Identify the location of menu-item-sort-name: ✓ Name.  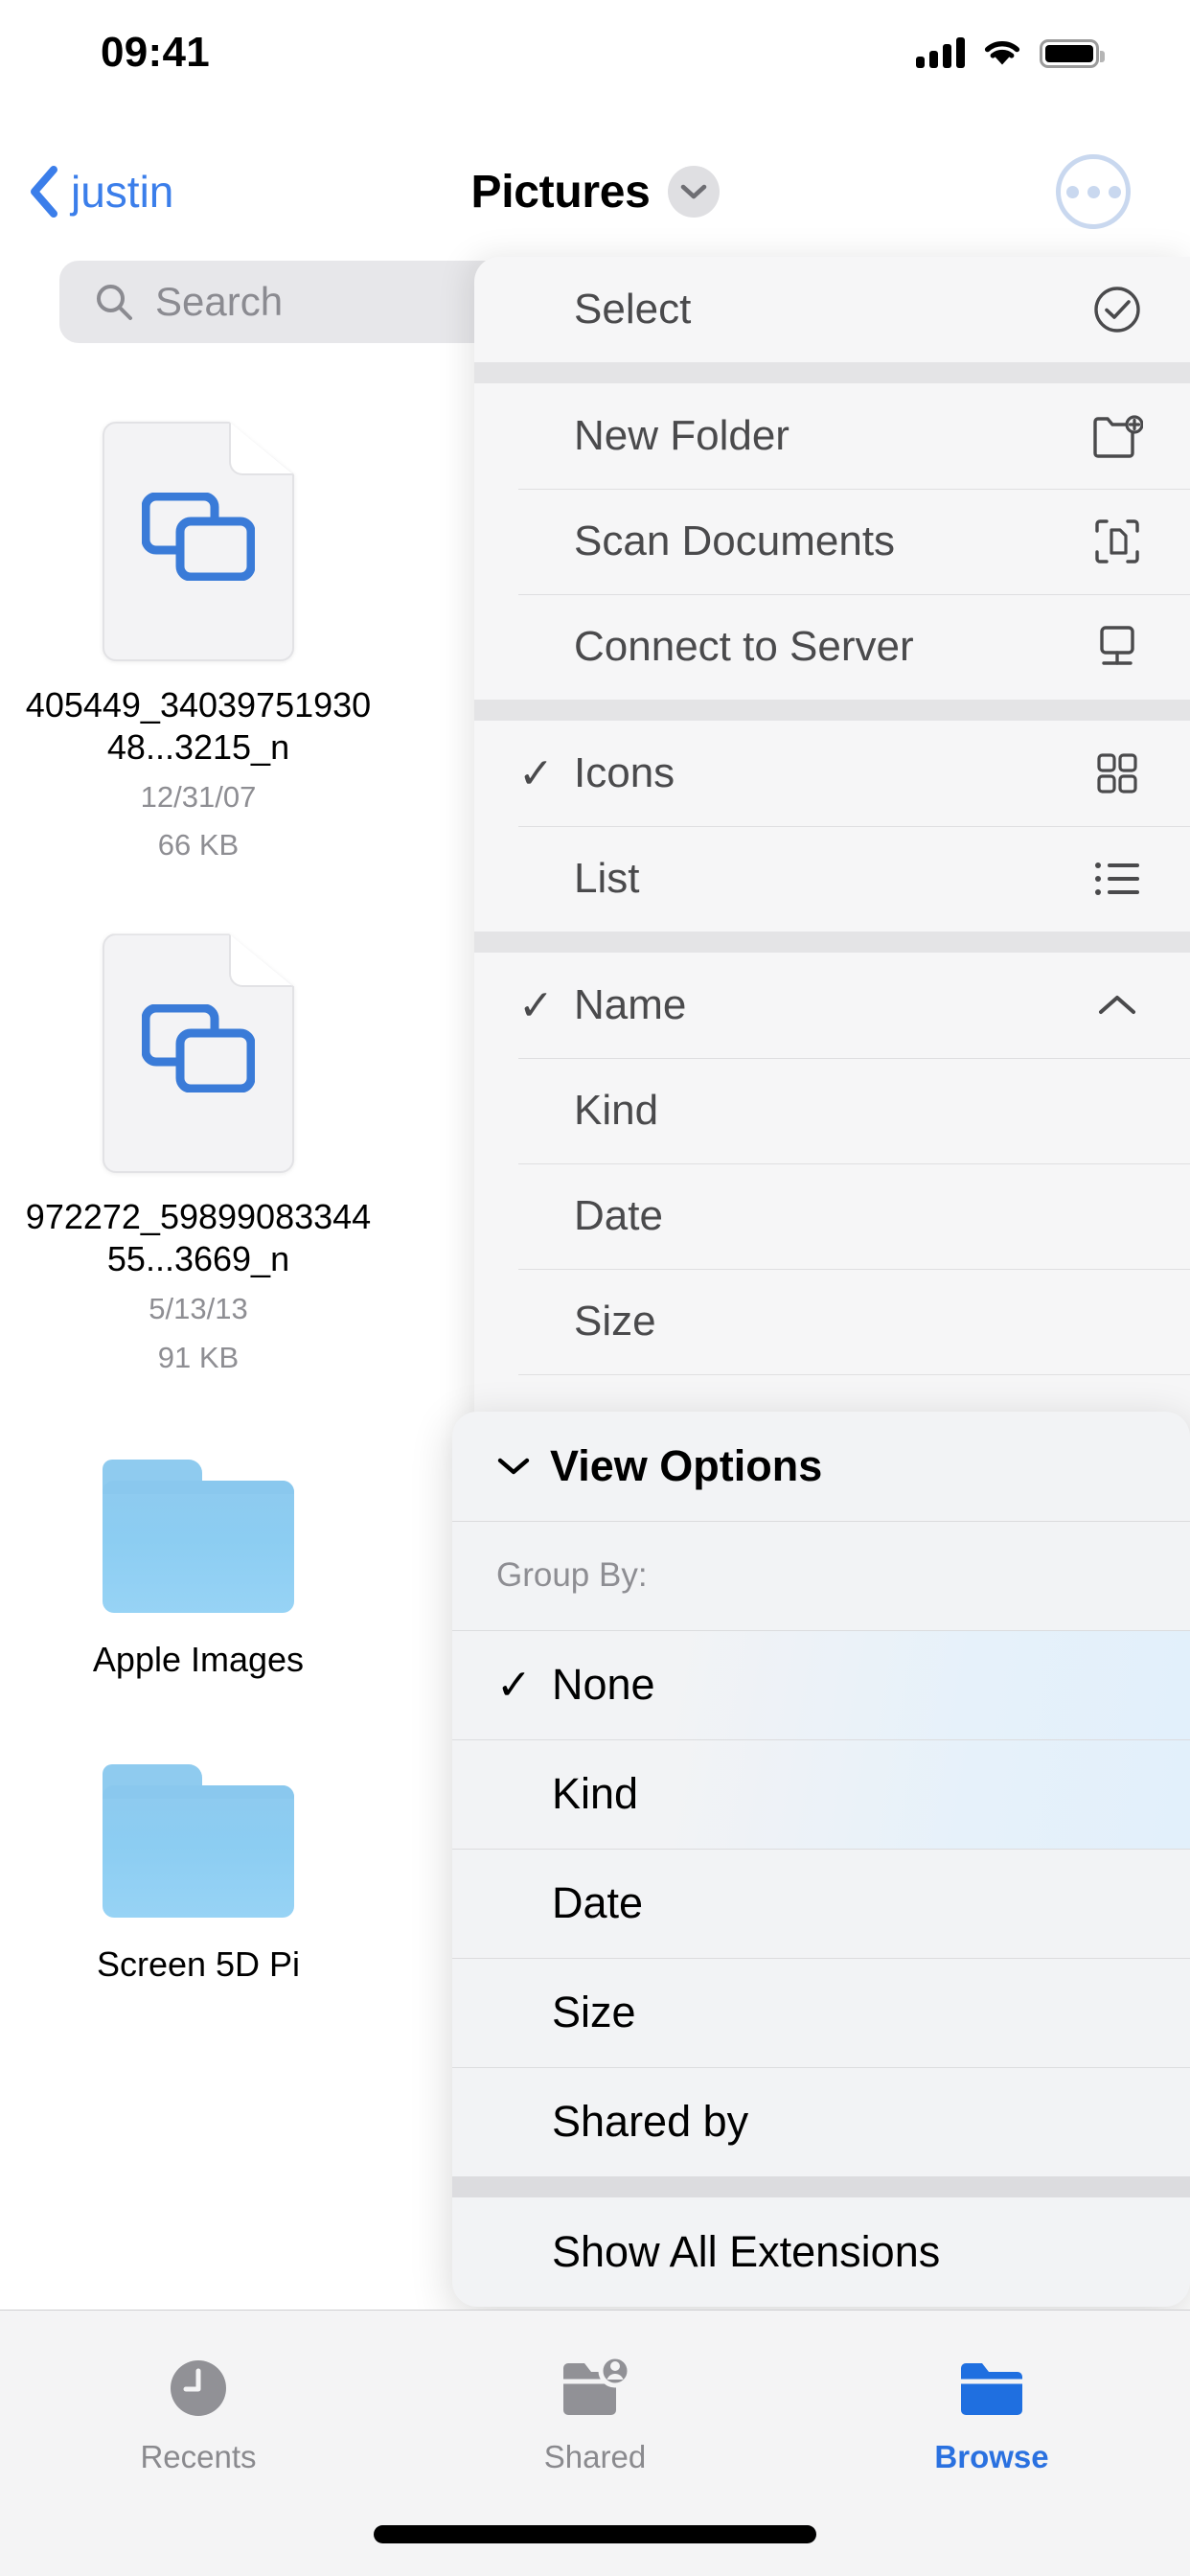
(832, 1005).